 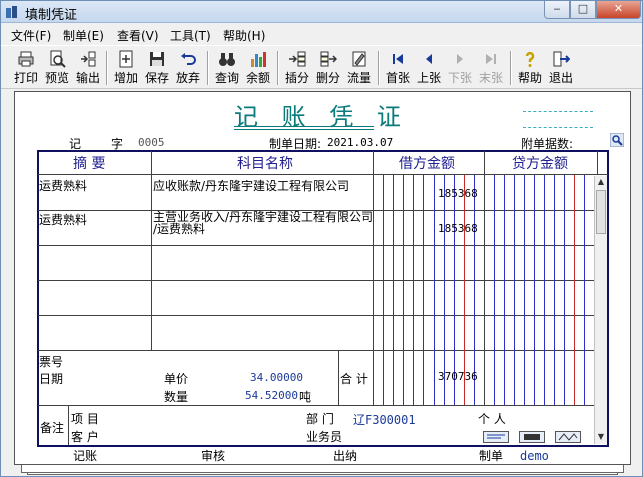 What do you see at coordinates (354, 379) in the screenshot?
I see `total-label: 合 计` at bounding box center [354, 379].